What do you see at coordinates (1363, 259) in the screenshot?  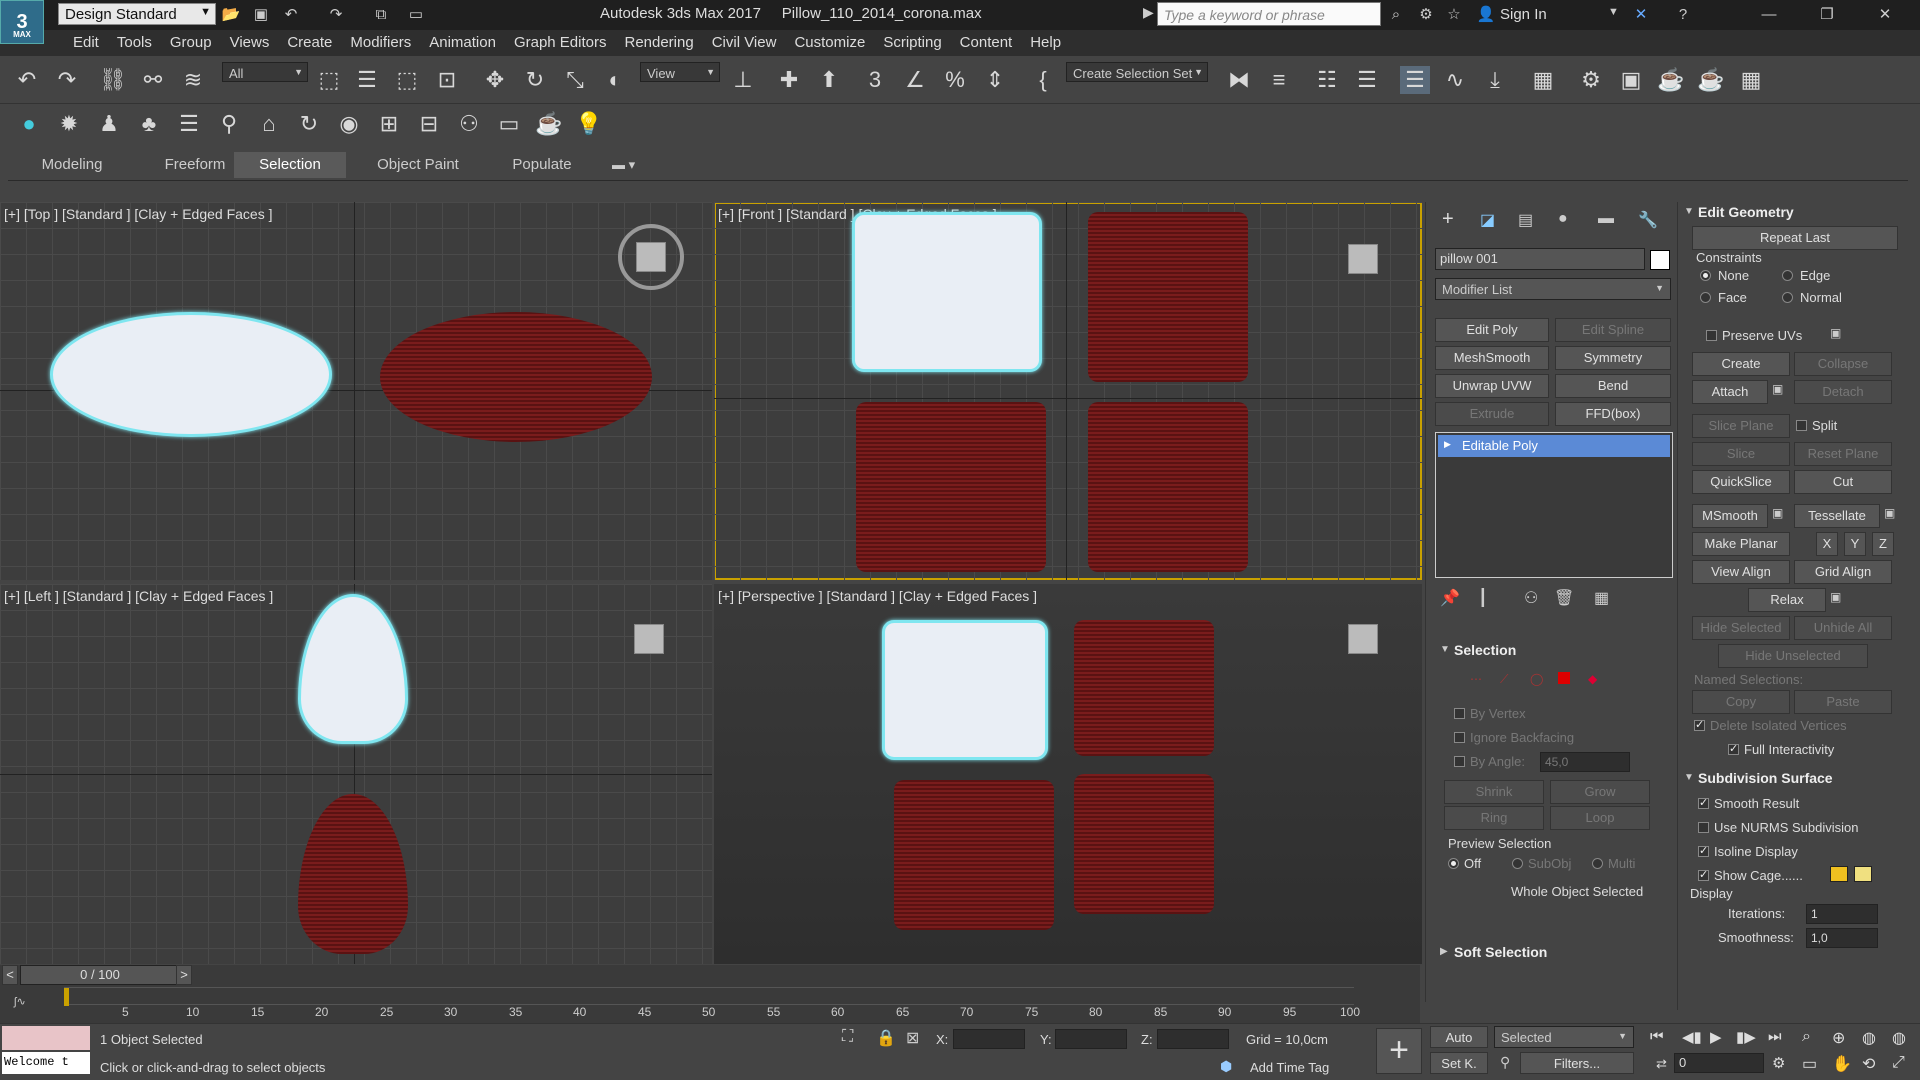 I see `viewcube-front` at bounding box center [1363, 259].